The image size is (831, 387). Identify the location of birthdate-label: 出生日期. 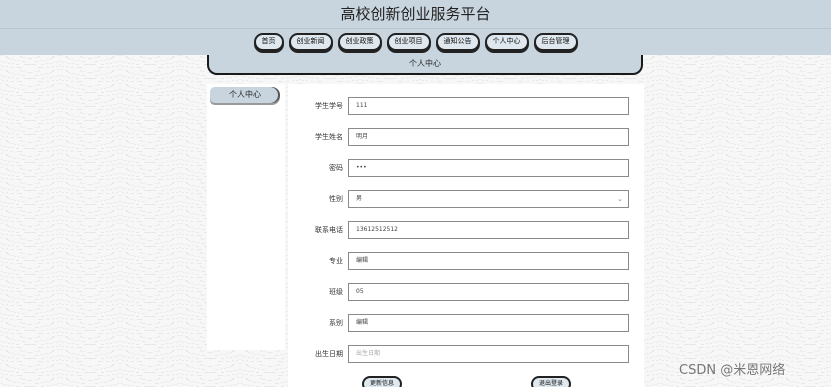
(329, 354).